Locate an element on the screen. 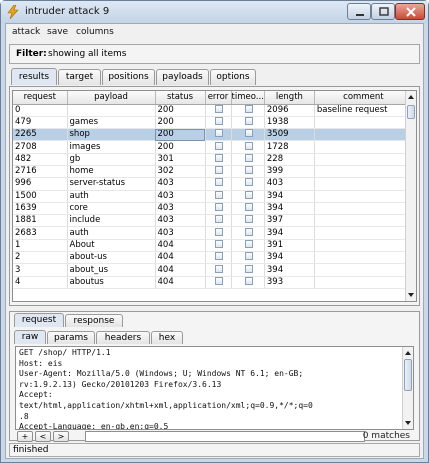 The image size is (429, 463). menu-attack: attack is located at coordinates (26, 32).